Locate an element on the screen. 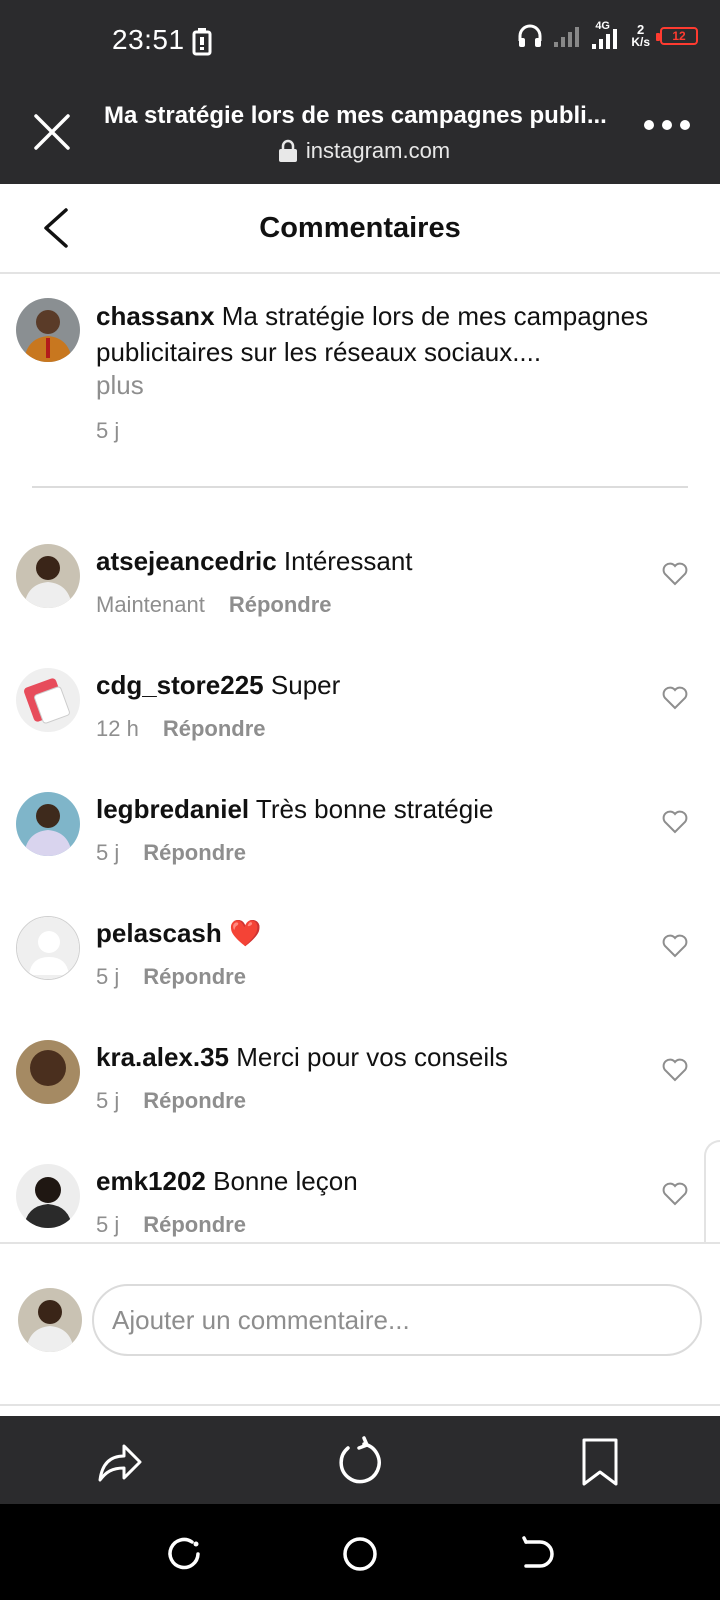 The height and width of the screenshot is (1600, 720). browser-toolbar is located at coordinates (360, 1460).